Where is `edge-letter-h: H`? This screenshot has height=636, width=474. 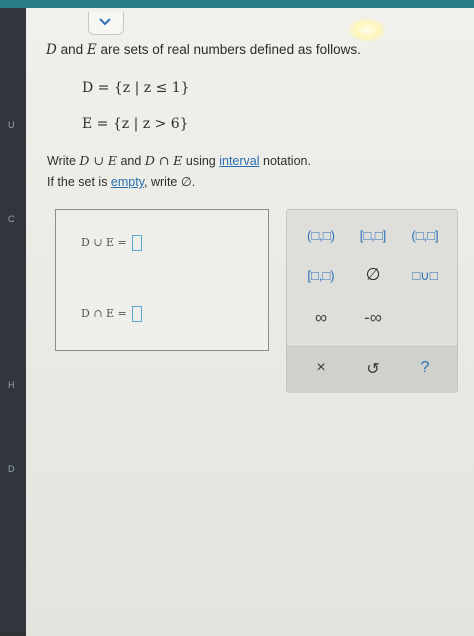
edge-letter-h: H is located at coordinates (11, 385).